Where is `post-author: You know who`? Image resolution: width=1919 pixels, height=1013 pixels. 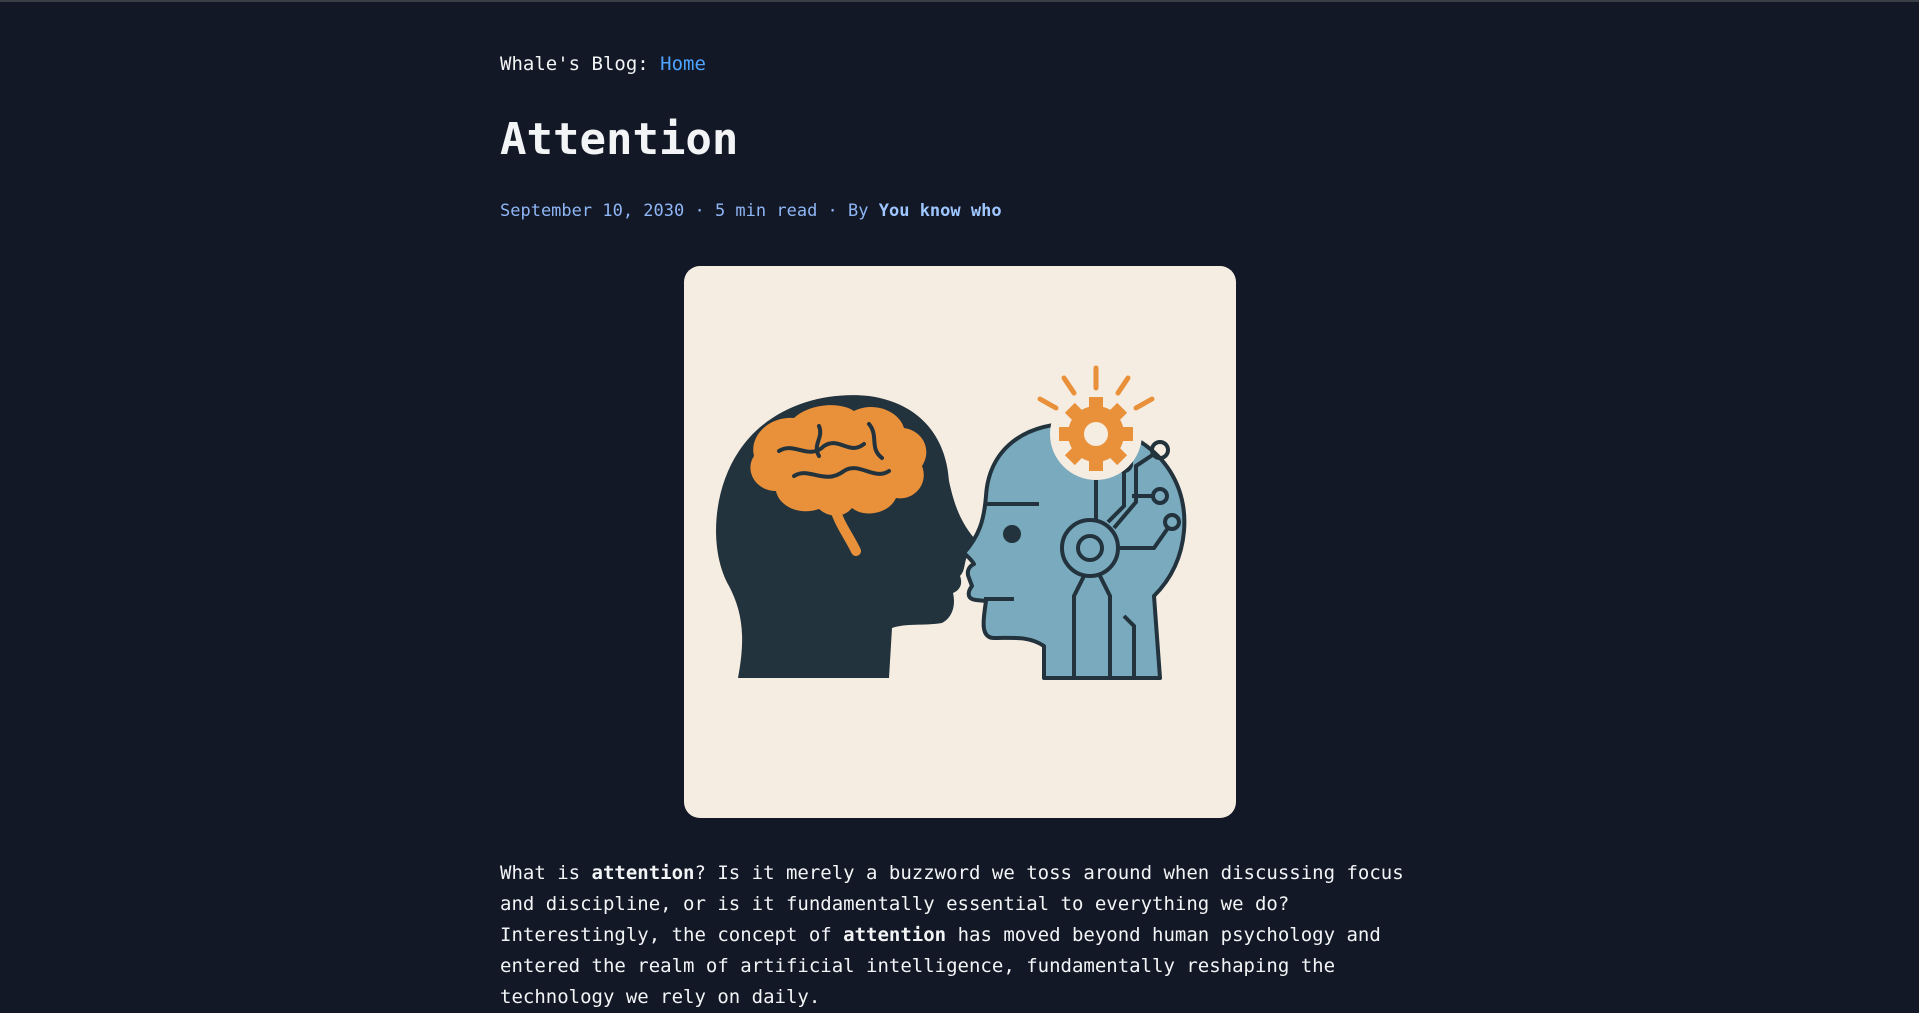
post-author: You know who is located at coordinates (940, 211).